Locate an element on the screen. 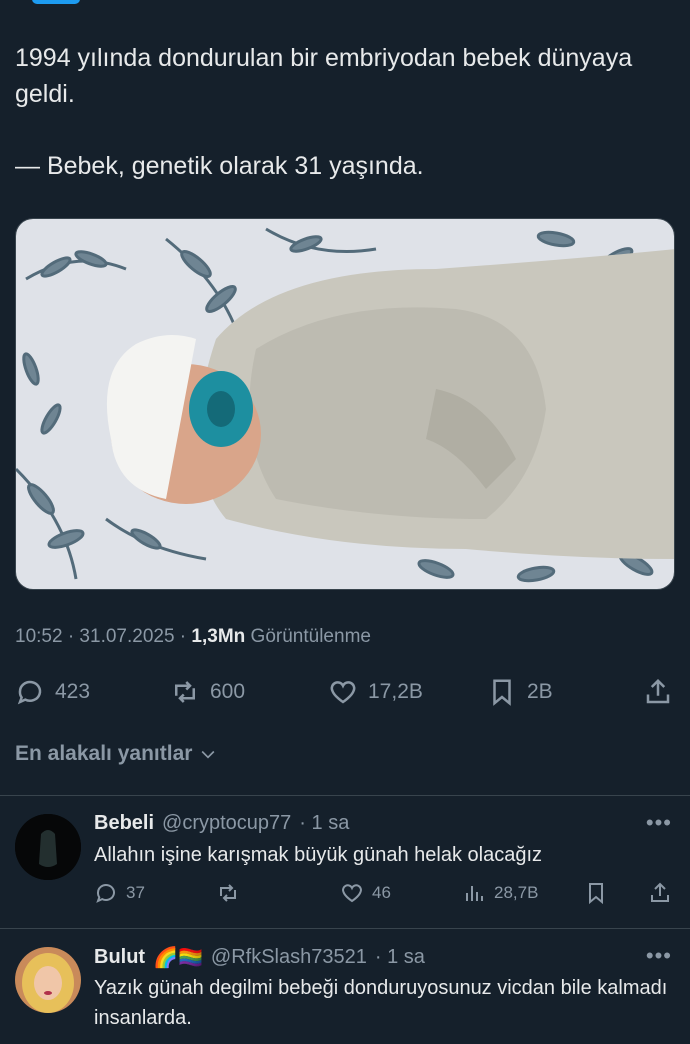 The width and height of the screenshot is (690, 1044). reply-count: 423 is located at coordinates (73, 691).